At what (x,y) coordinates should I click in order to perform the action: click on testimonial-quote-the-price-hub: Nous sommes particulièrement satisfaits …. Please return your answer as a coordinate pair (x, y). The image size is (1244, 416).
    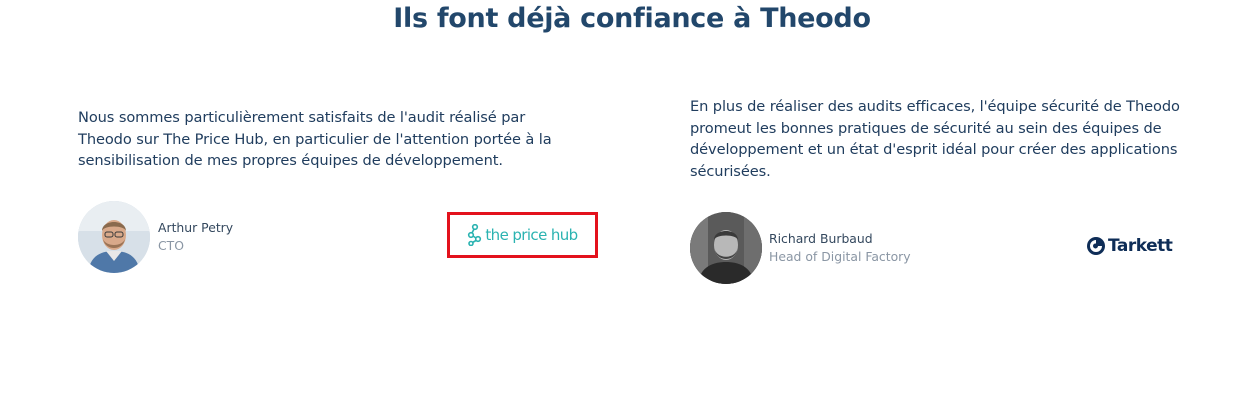
    Looking at the image, I should click on (315, 139).